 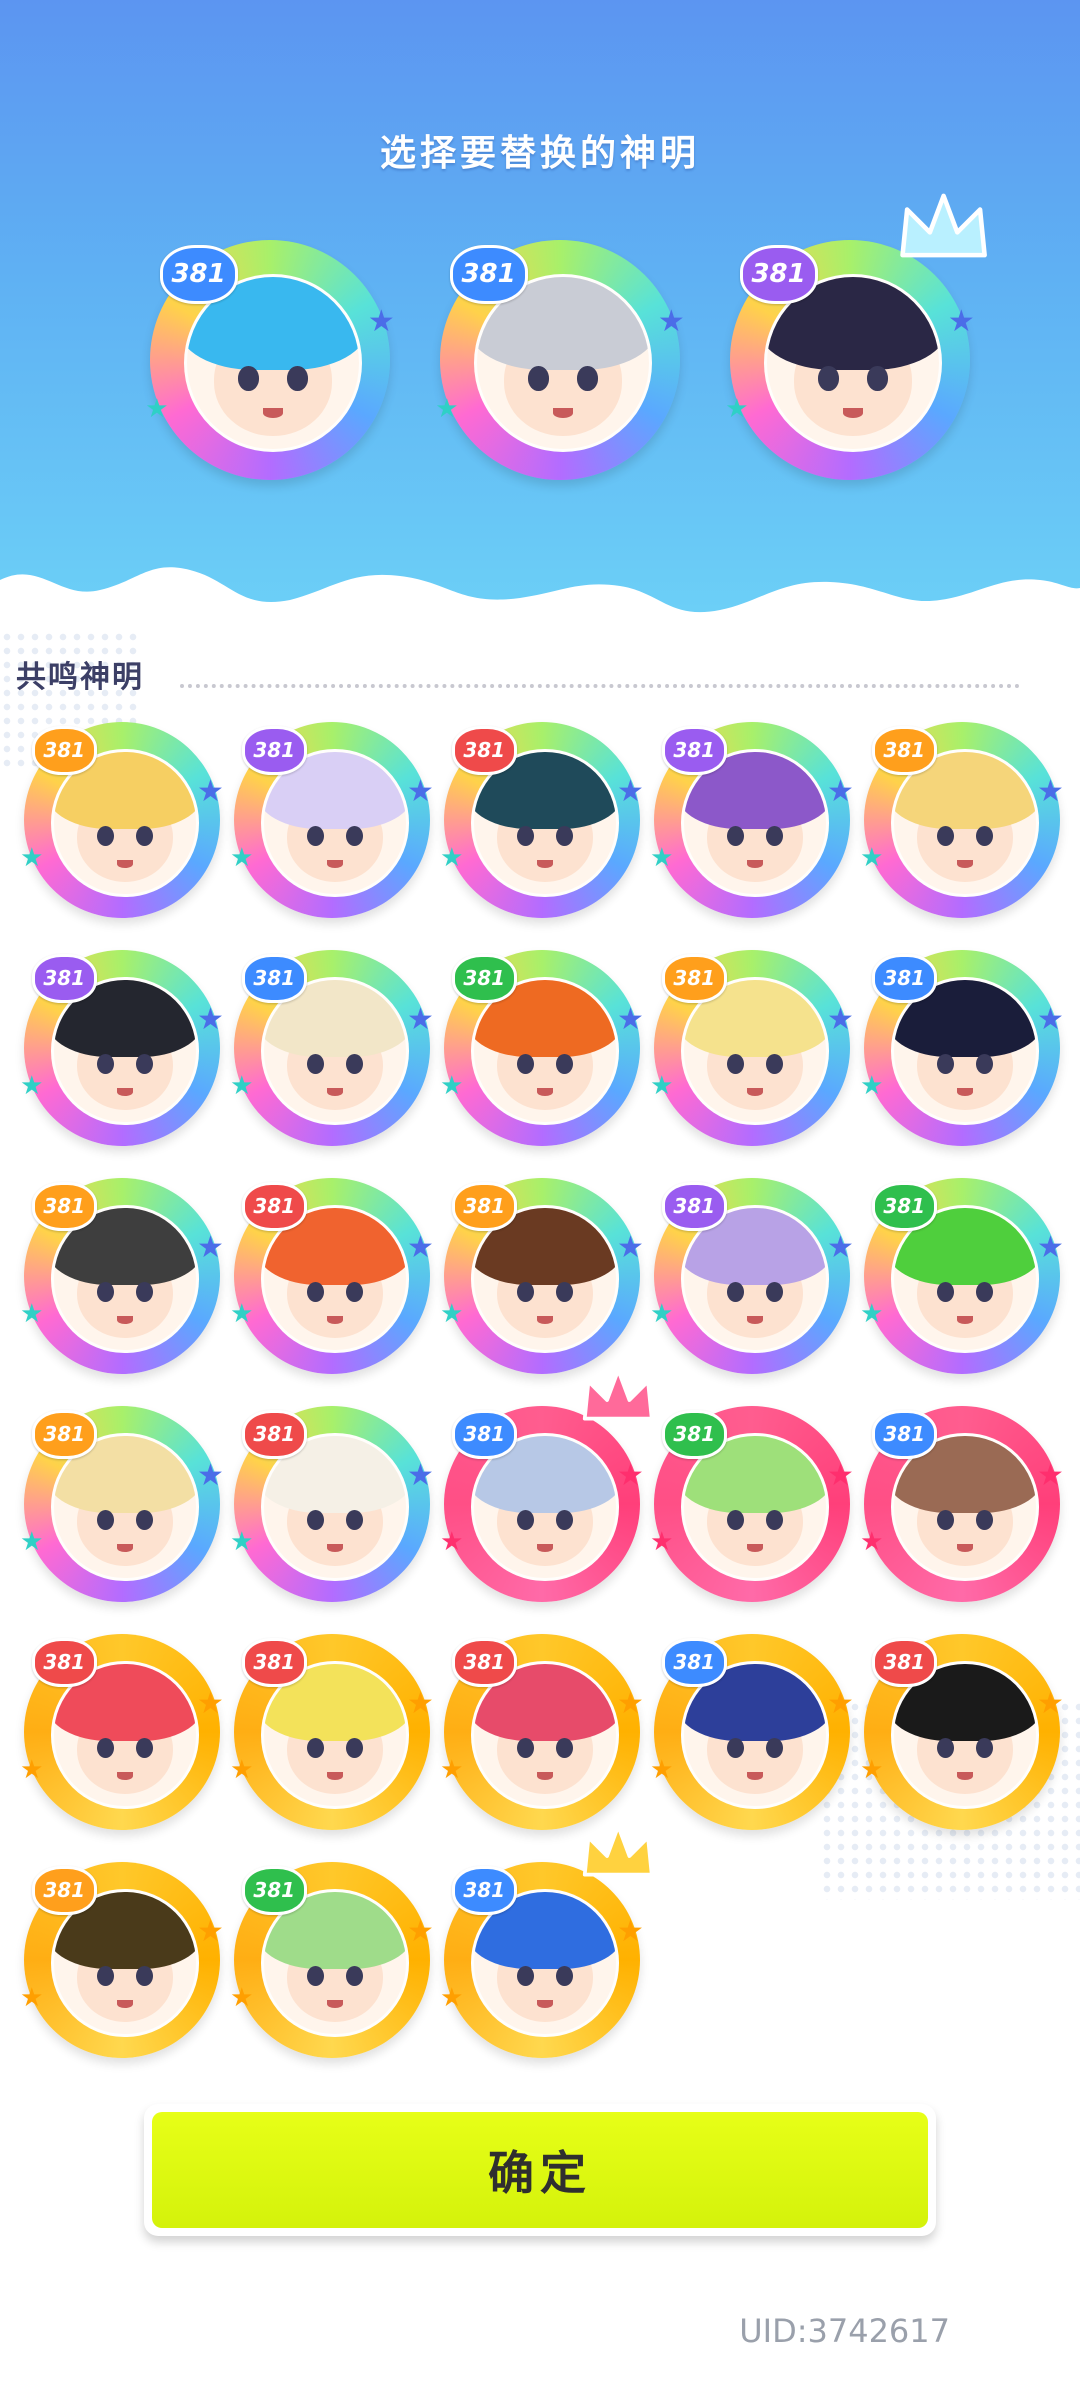 What do you see at coordinates (618, 1850) in the screenshot?
I see `crown-icon` at bounding box center [618, 1850].